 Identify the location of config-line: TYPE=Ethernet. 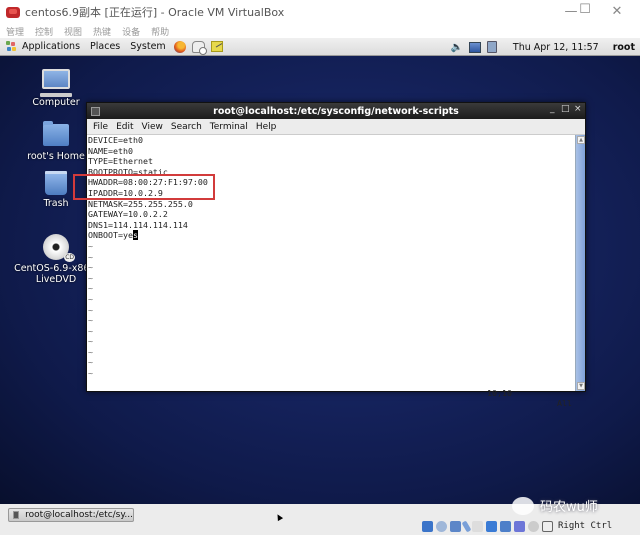
(120, 161).